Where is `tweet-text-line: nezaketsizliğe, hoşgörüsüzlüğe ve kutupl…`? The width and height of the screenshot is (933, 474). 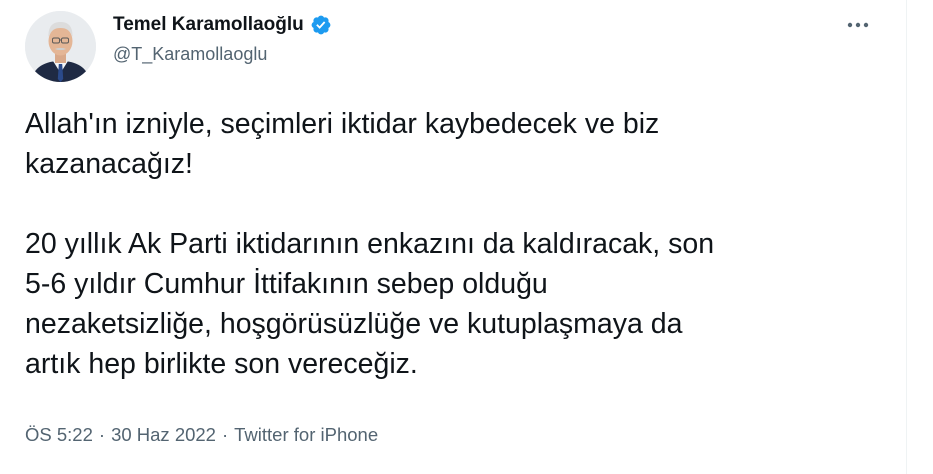
tweet-text-line: nezaketsizliğe, hoşgörüsüzlüğe ve kutupl… is located at coordinates (354, 324).